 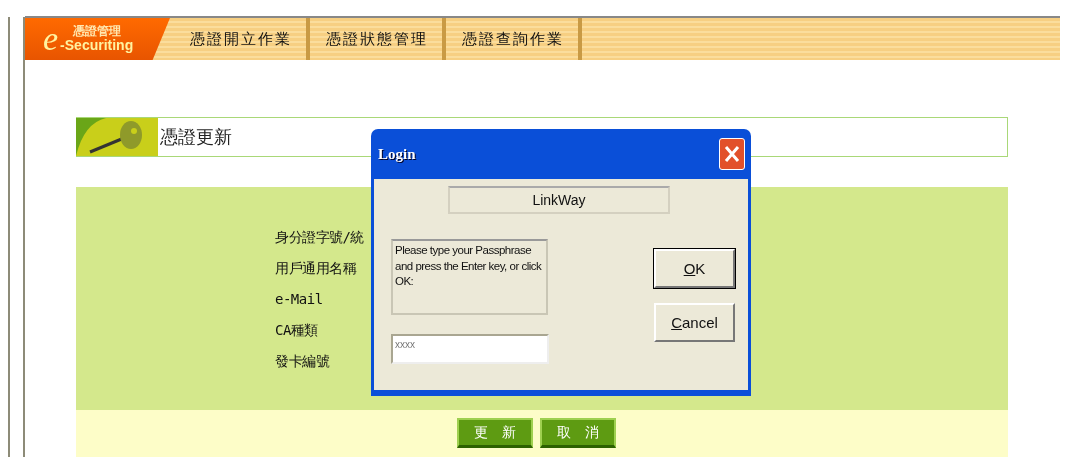 I want to click on ok-button: OK, so click(x=694, y=268).